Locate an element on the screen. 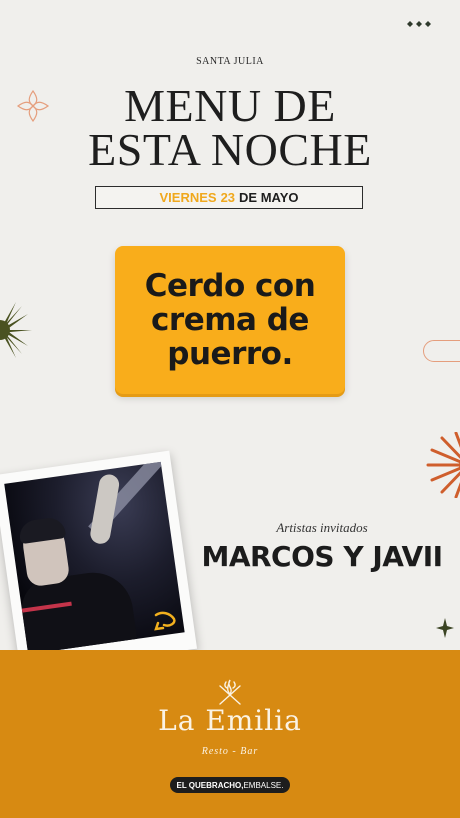 This screenshot has height=818, width=460. dish-card: Cerdo con crema de puerro. is located at coordinates (230, 320).